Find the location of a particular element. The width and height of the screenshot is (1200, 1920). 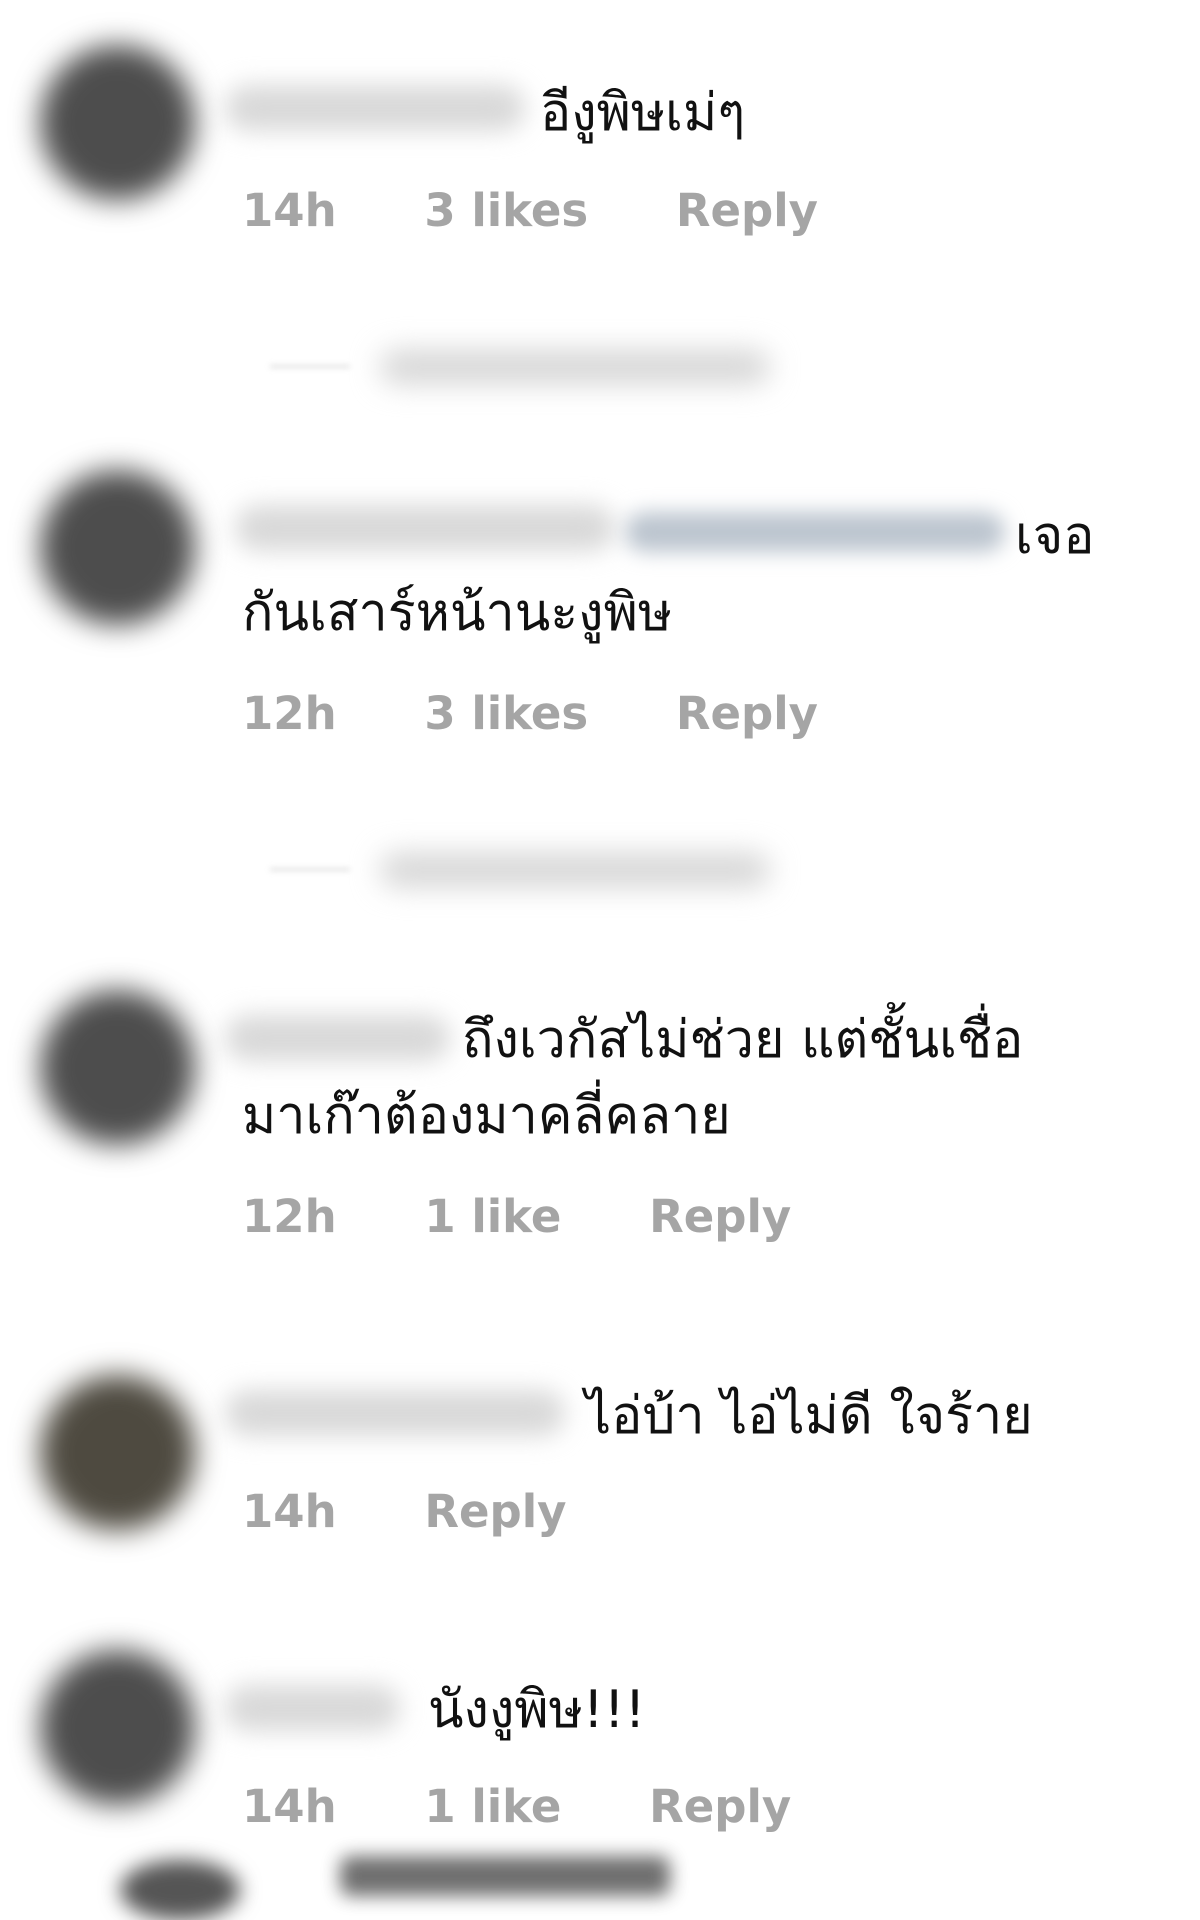

comment-text: ไอ่บ้า ไอ่ไม่ดี ใจร้าย is located at coordinates (809, 1416).